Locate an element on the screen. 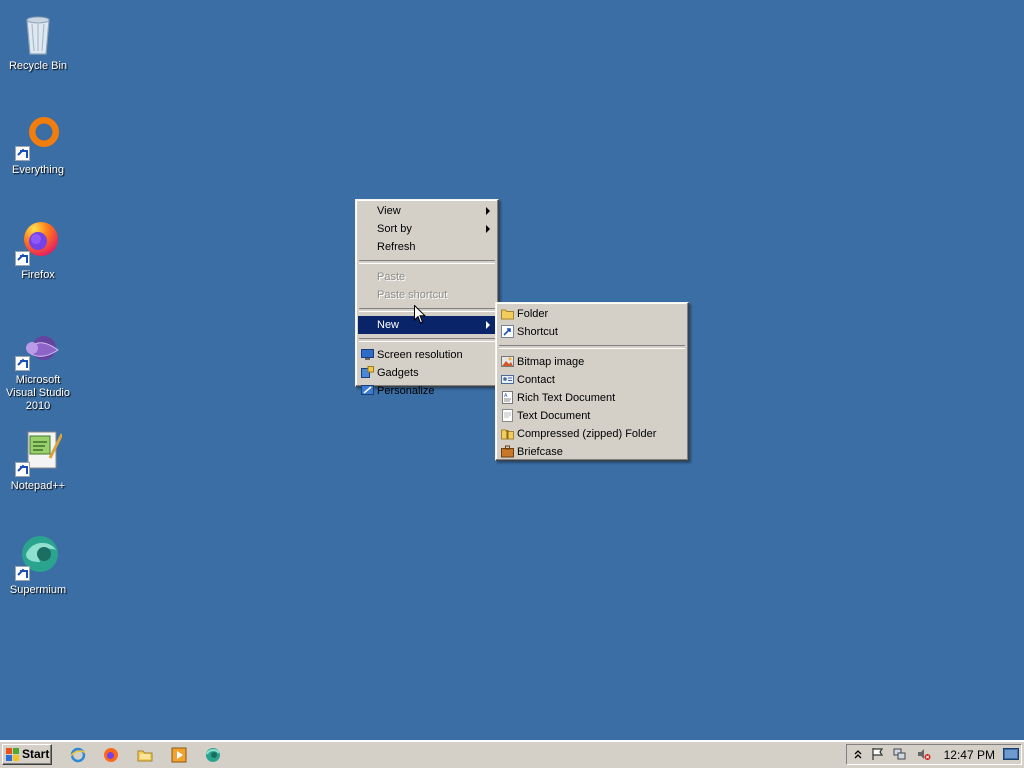 The height and width of the screenshot is (768, 1024). menu-item-paste-shortcut: Paste shortcut is located at coordinates (427, 295).